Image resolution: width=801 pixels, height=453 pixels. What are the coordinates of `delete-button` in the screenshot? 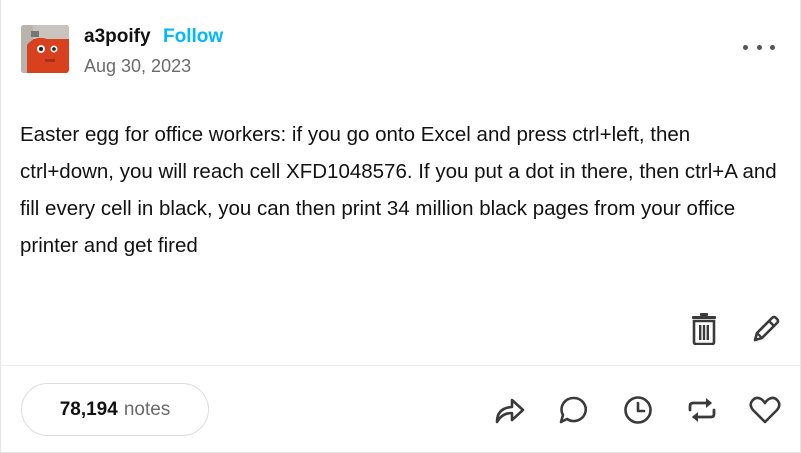 It's located at (704, 329).